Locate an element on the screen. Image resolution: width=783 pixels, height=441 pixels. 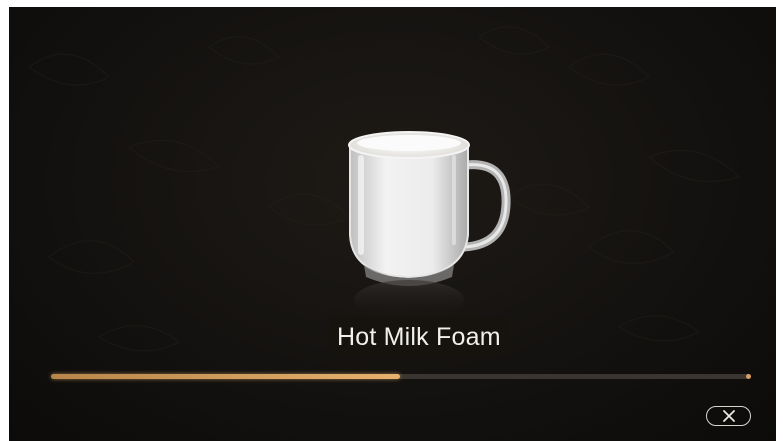
milk-foam-mug-icon is located at coordinates (424, 220).